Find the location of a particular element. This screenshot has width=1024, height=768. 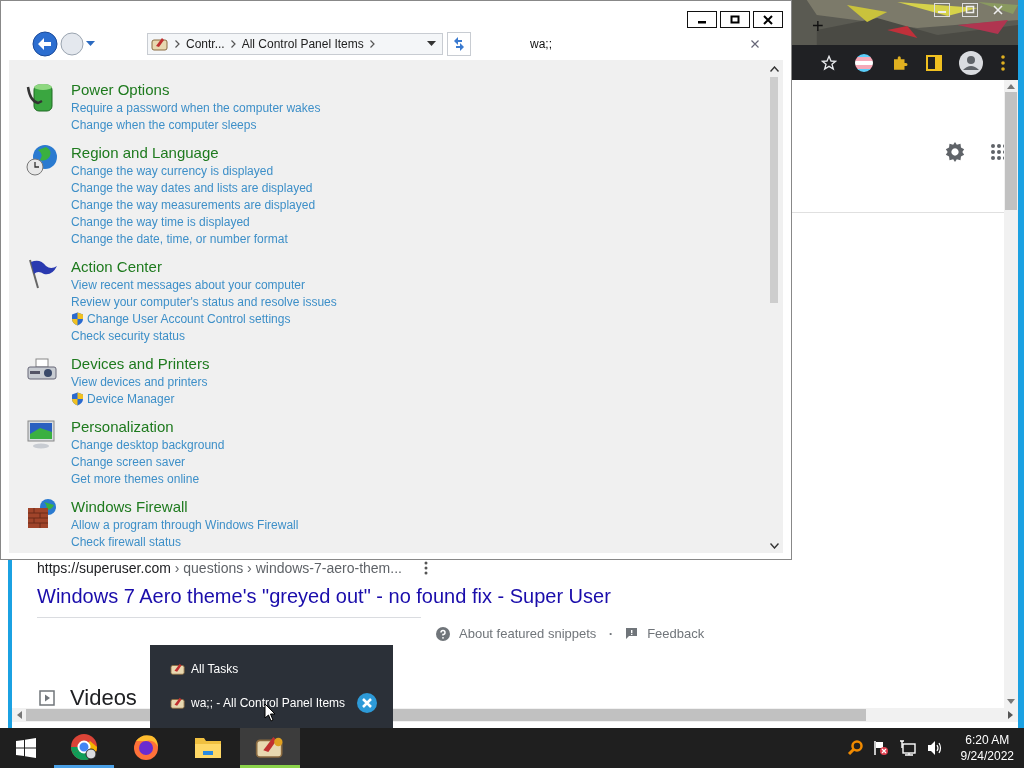

windows-start-icon is located at coordinates (26, 748).